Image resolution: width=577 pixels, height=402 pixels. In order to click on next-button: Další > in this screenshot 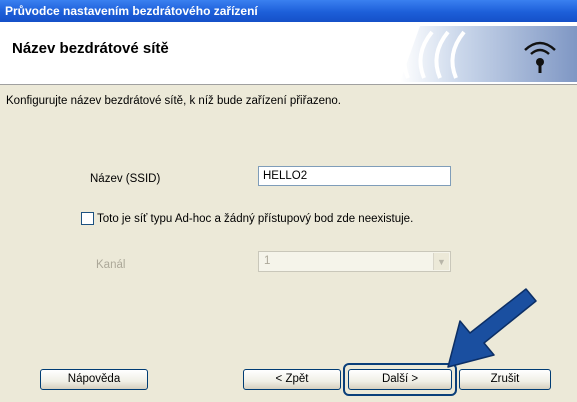, I will do `click(400, 379)`.